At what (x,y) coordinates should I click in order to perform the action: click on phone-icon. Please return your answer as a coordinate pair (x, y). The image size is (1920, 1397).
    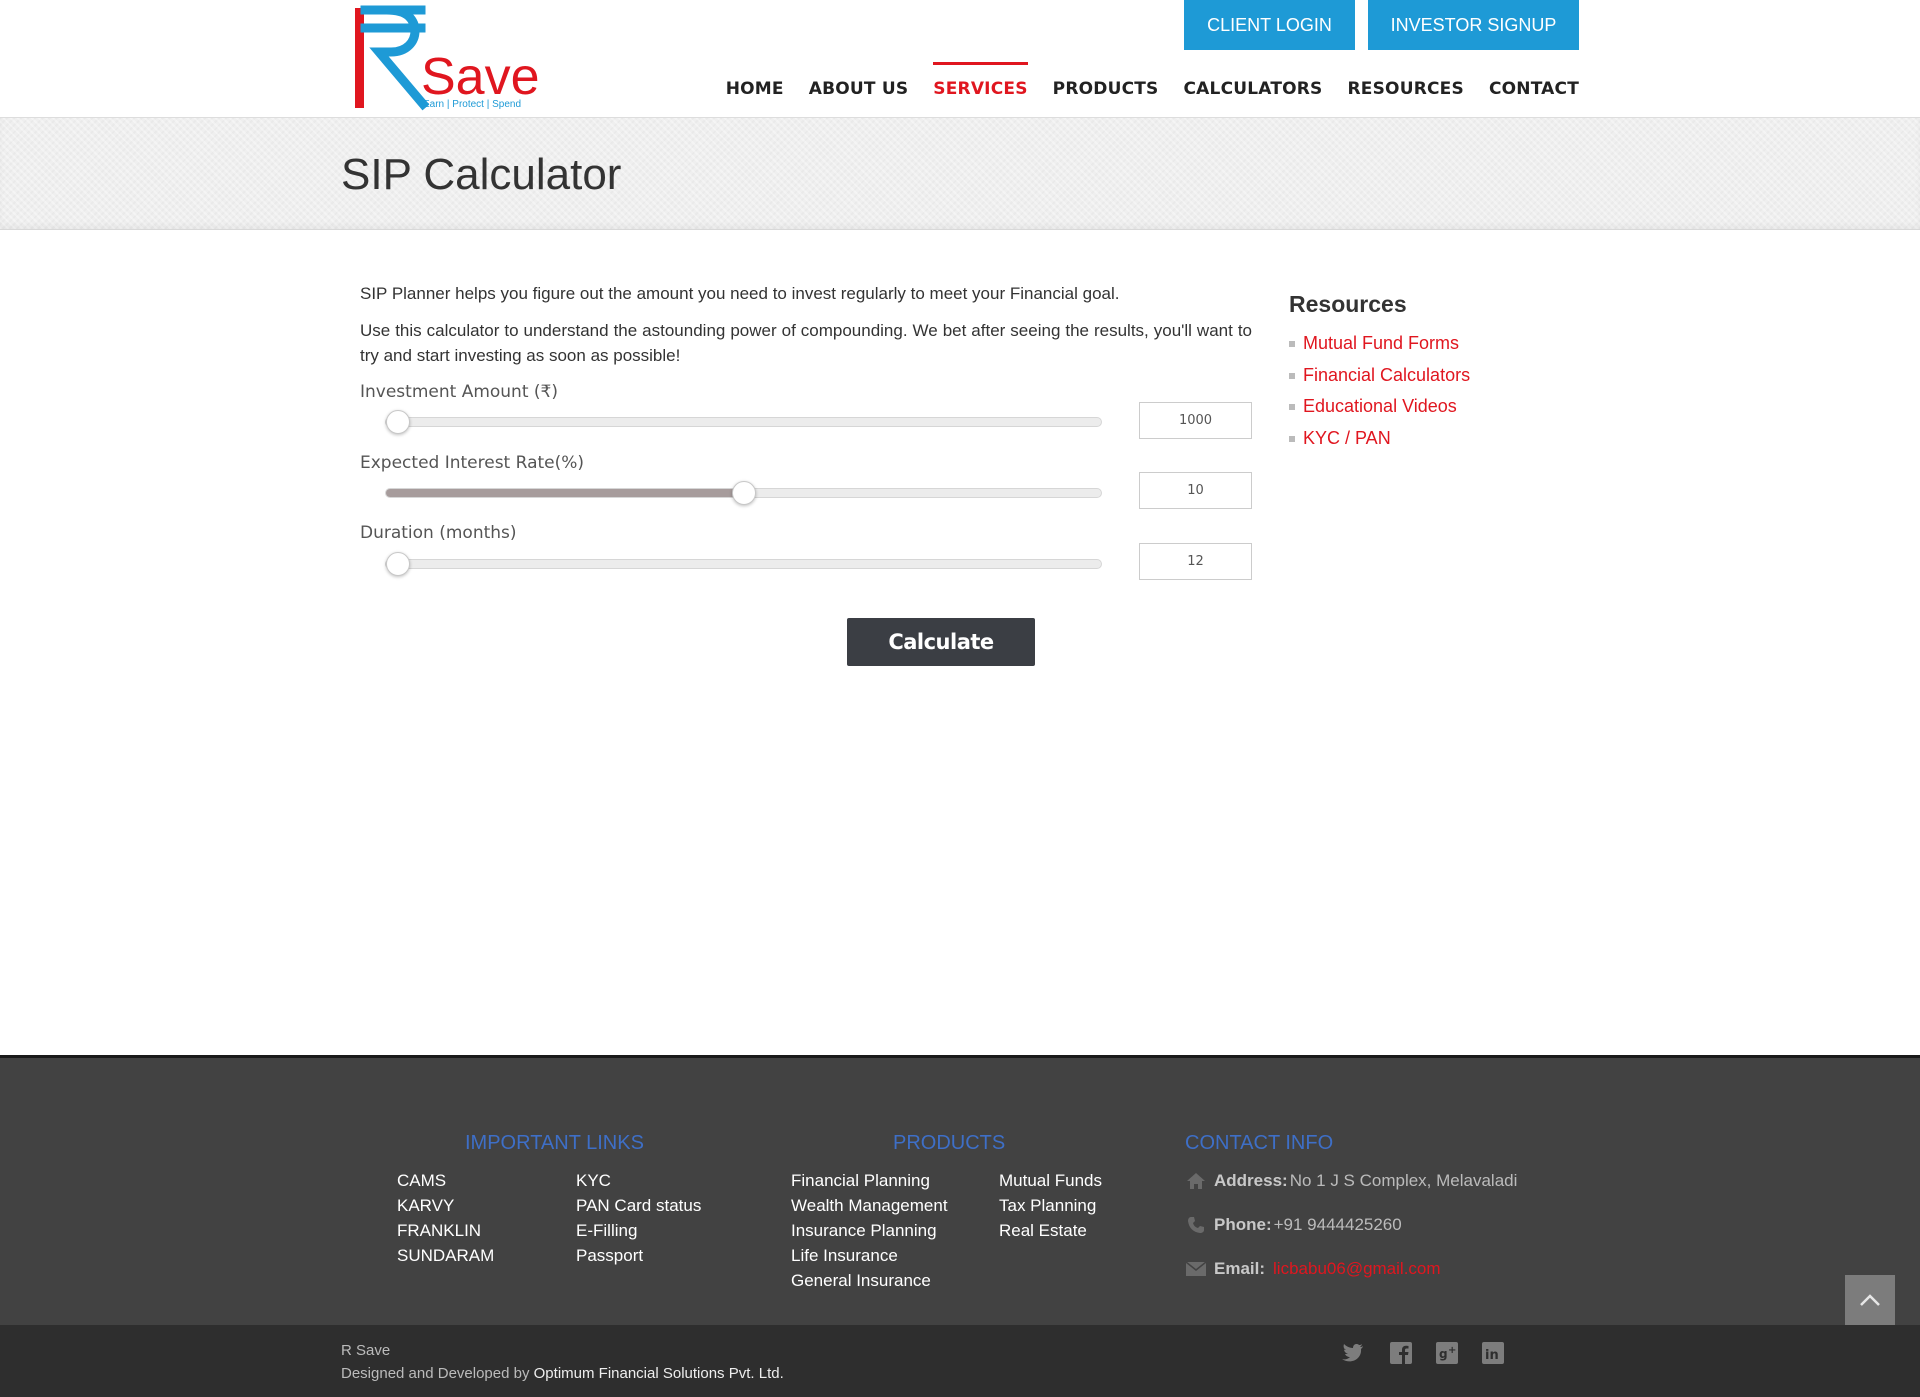
    Looking at the image, I should click on (1196, 1225).